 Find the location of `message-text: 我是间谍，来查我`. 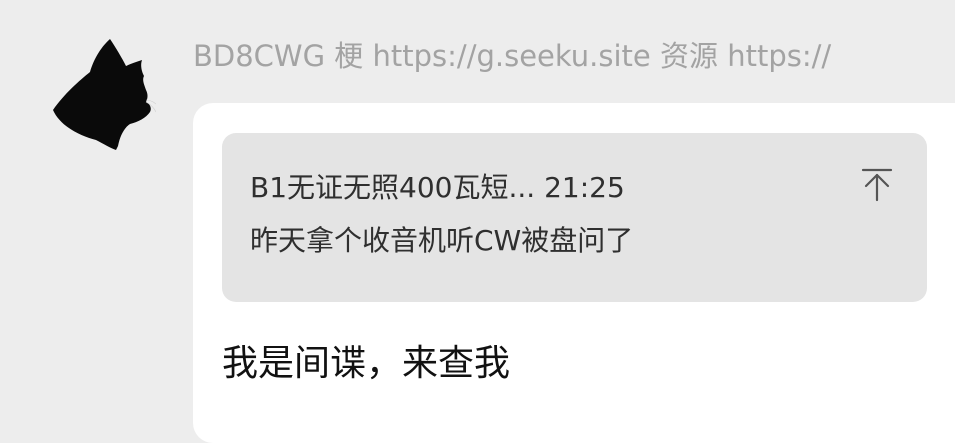

message-text: 我是间谍，来查我 is located at coordinates (366, 363).